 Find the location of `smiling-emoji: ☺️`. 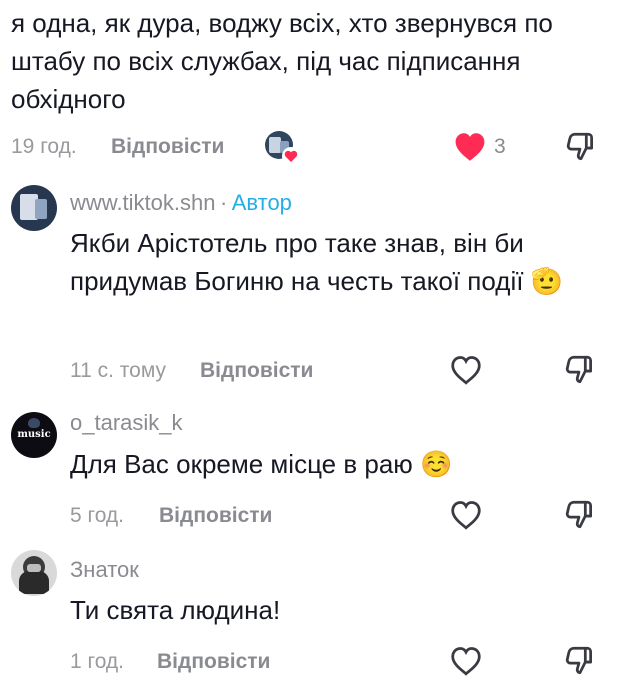

smiling-emoji: ☺️ is located at coordinates (436, 464).